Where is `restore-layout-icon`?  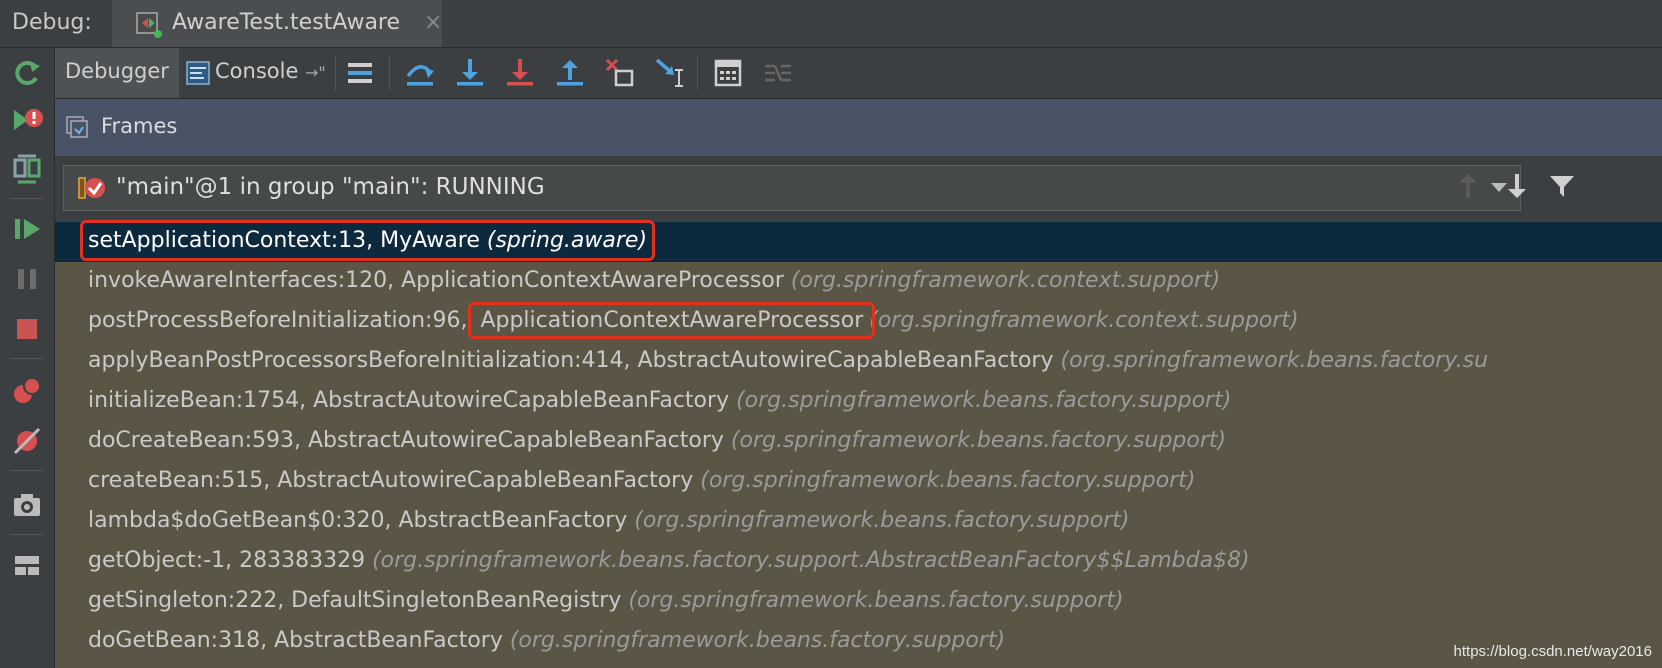 restore-layout-icon is located at coordinates (27, 565).